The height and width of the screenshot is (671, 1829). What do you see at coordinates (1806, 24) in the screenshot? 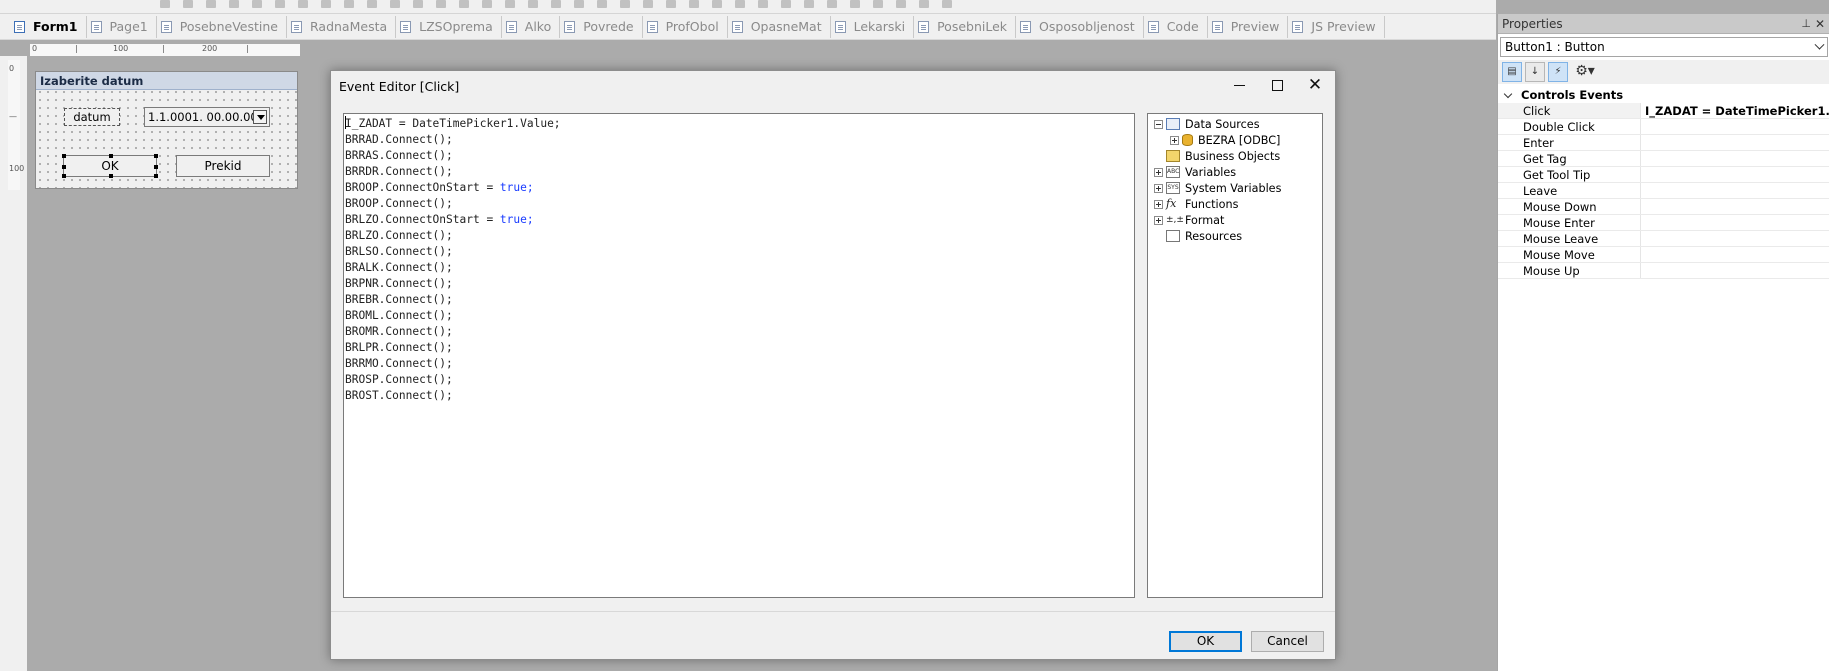
I see `pin-icon: ⊥` at bounding box center [1806, 24].